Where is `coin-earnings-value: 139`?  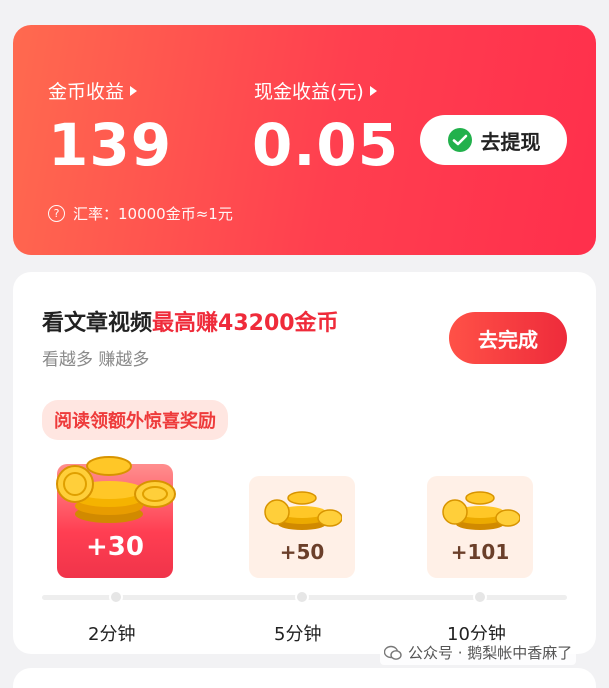 coin-earnings-value: 139 is located at coordinates (110, 145).